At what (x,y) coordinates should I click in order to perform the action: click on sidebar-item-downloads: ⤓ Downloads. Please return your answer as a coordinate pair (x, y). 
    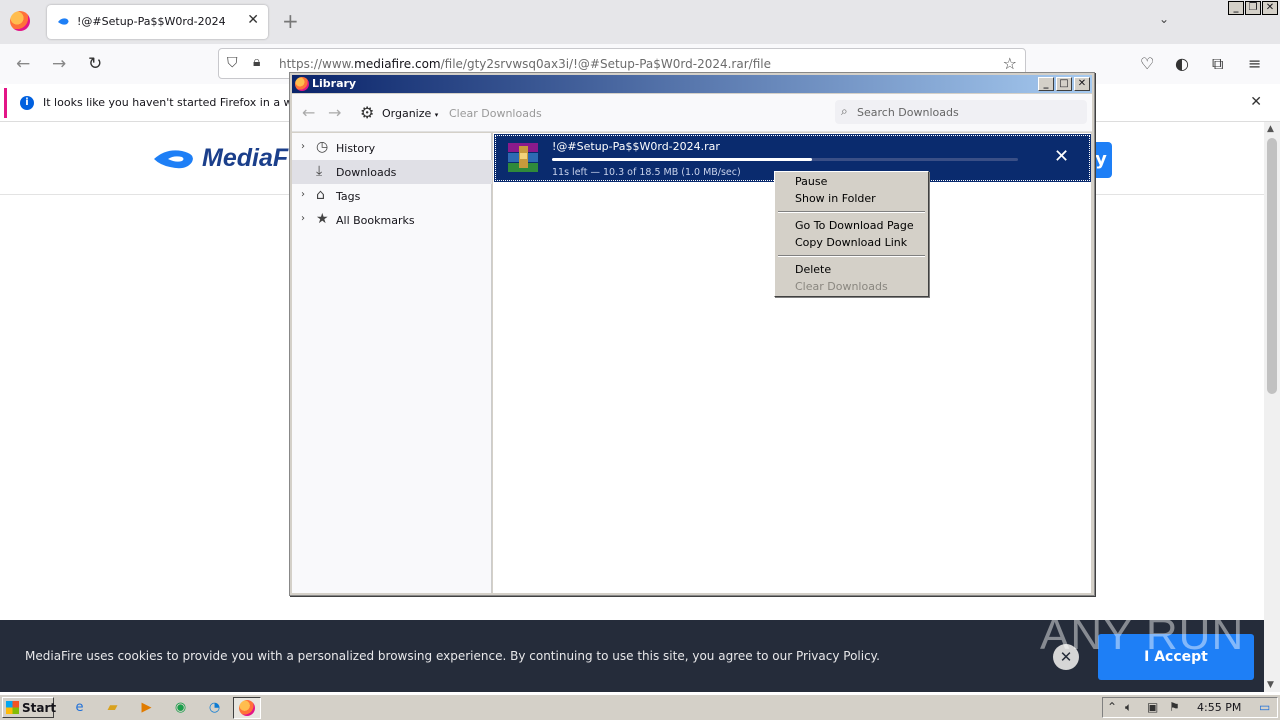
    Looking at the image, I should click on (392, 172).